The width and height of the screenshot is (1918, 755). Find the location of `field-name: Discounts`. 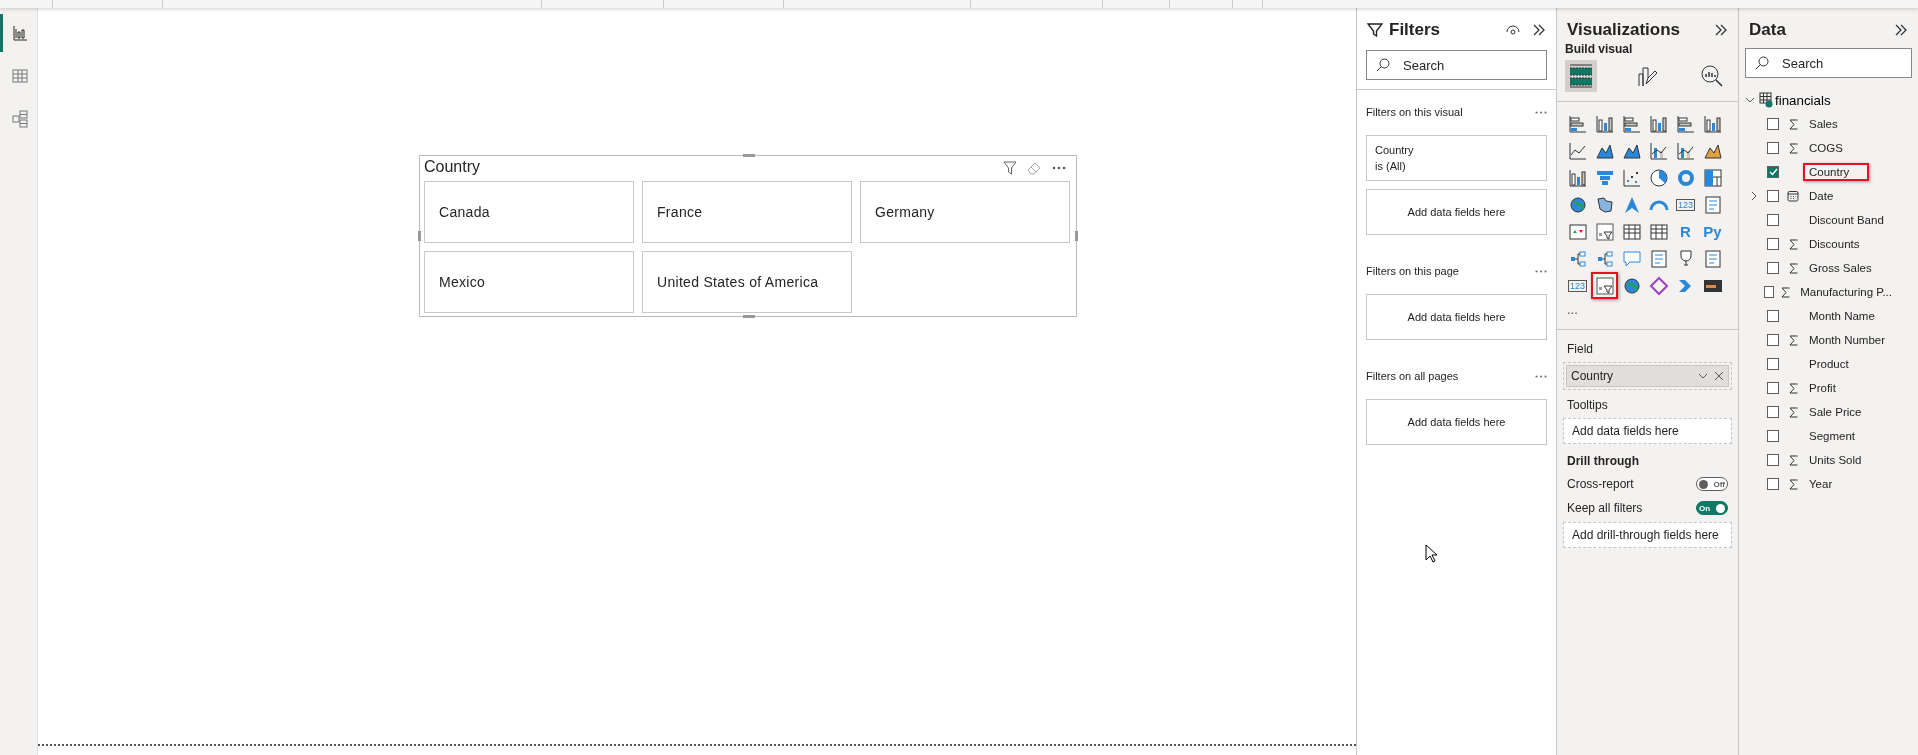

field-name: Discounts is located at coordinates (1841, 244).